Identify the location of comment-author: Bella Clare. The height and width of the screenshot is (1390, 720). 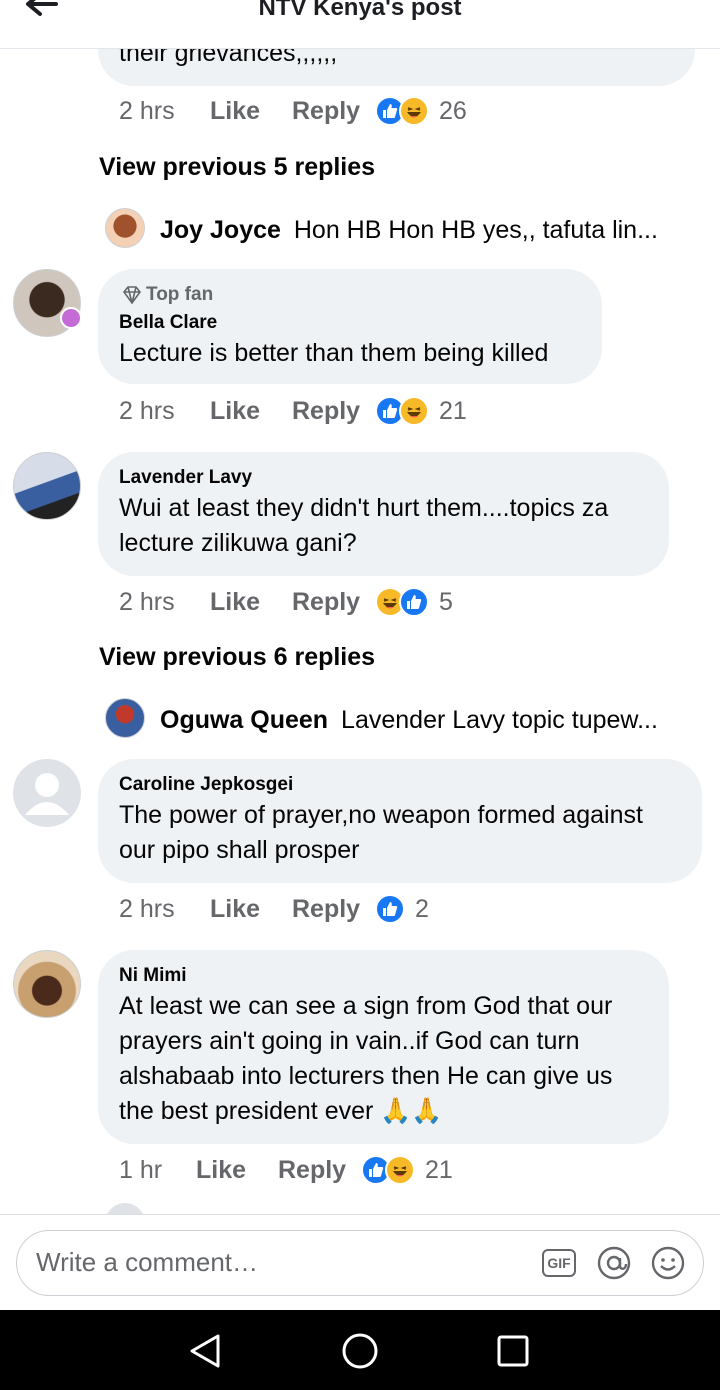
(168, 323).